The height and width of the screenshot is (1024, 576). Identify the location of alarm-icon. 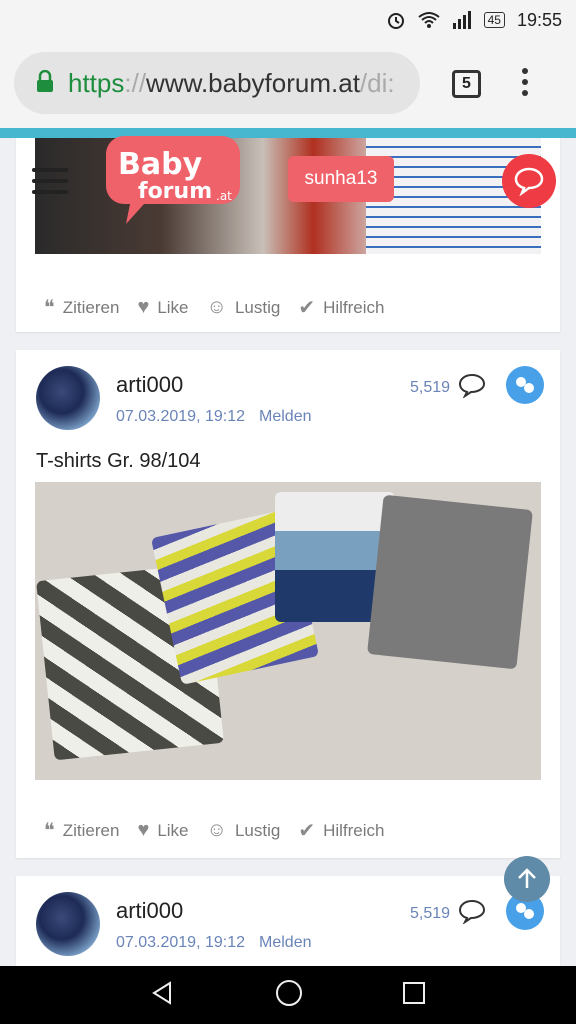
(396, 20).